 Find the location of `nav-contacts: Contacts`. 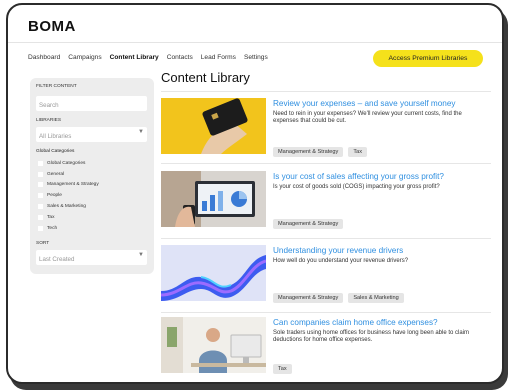

nav-contacts: Contacts is located at coordinates (180, 57).